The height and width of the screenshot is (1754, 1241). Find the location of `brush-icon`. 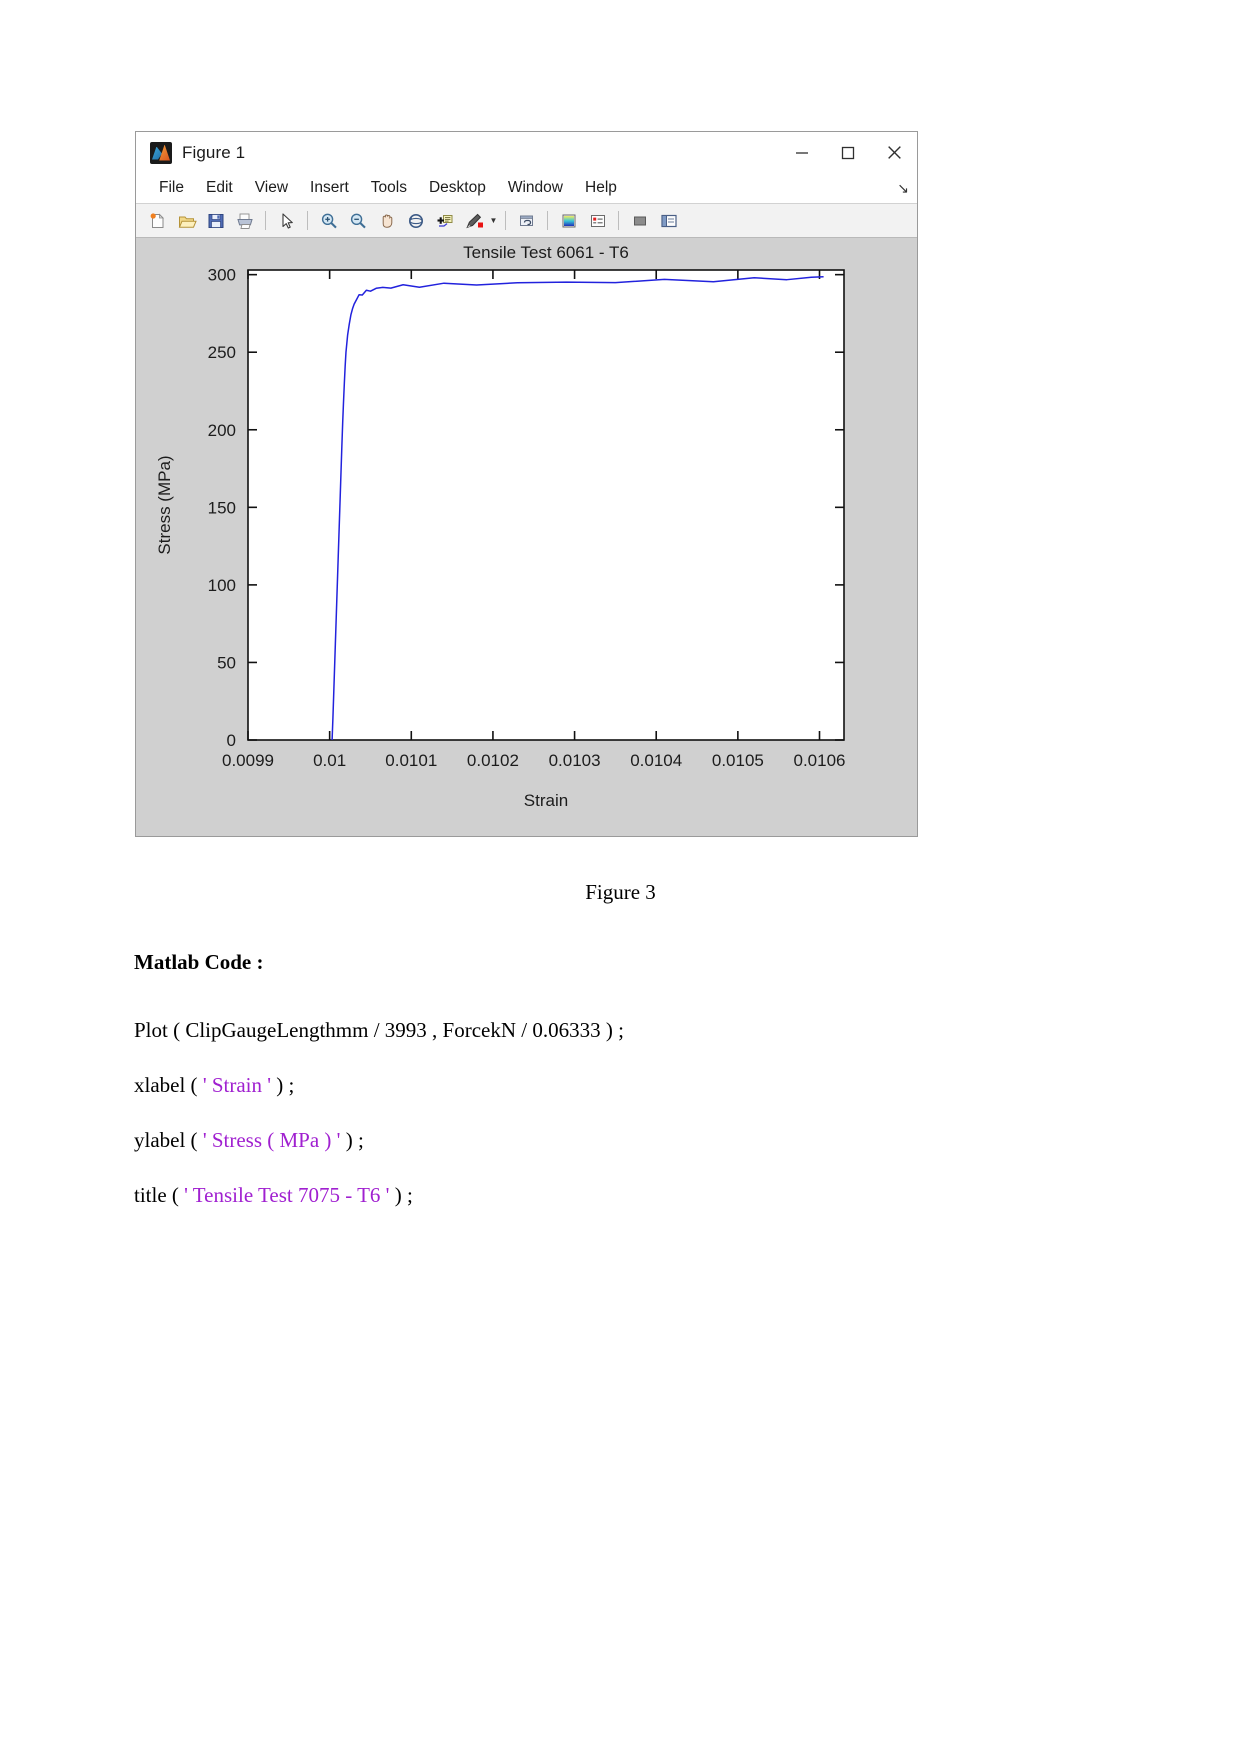

brush-icon is located at coordinates (474, 220).